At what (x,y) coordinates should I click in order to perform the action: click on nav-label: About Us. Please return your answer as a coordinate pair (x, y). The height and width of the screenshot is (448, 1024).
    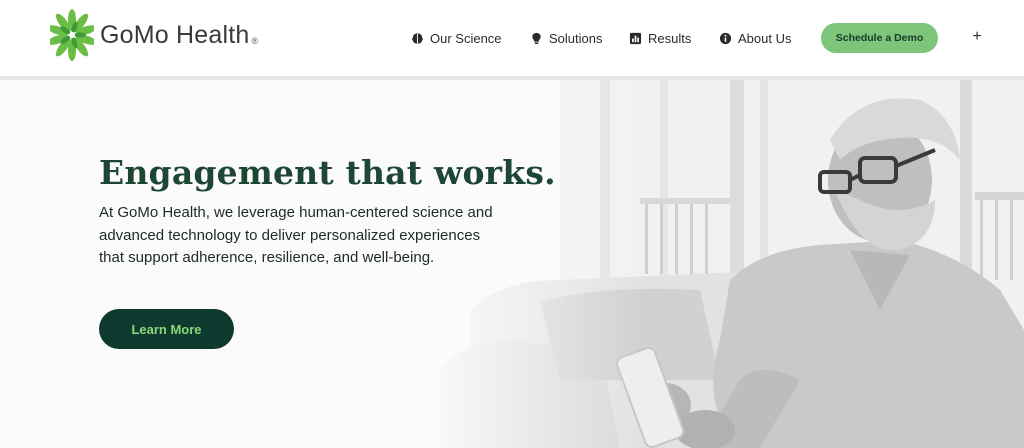
    Looking at the image, I should click on (765, 38).